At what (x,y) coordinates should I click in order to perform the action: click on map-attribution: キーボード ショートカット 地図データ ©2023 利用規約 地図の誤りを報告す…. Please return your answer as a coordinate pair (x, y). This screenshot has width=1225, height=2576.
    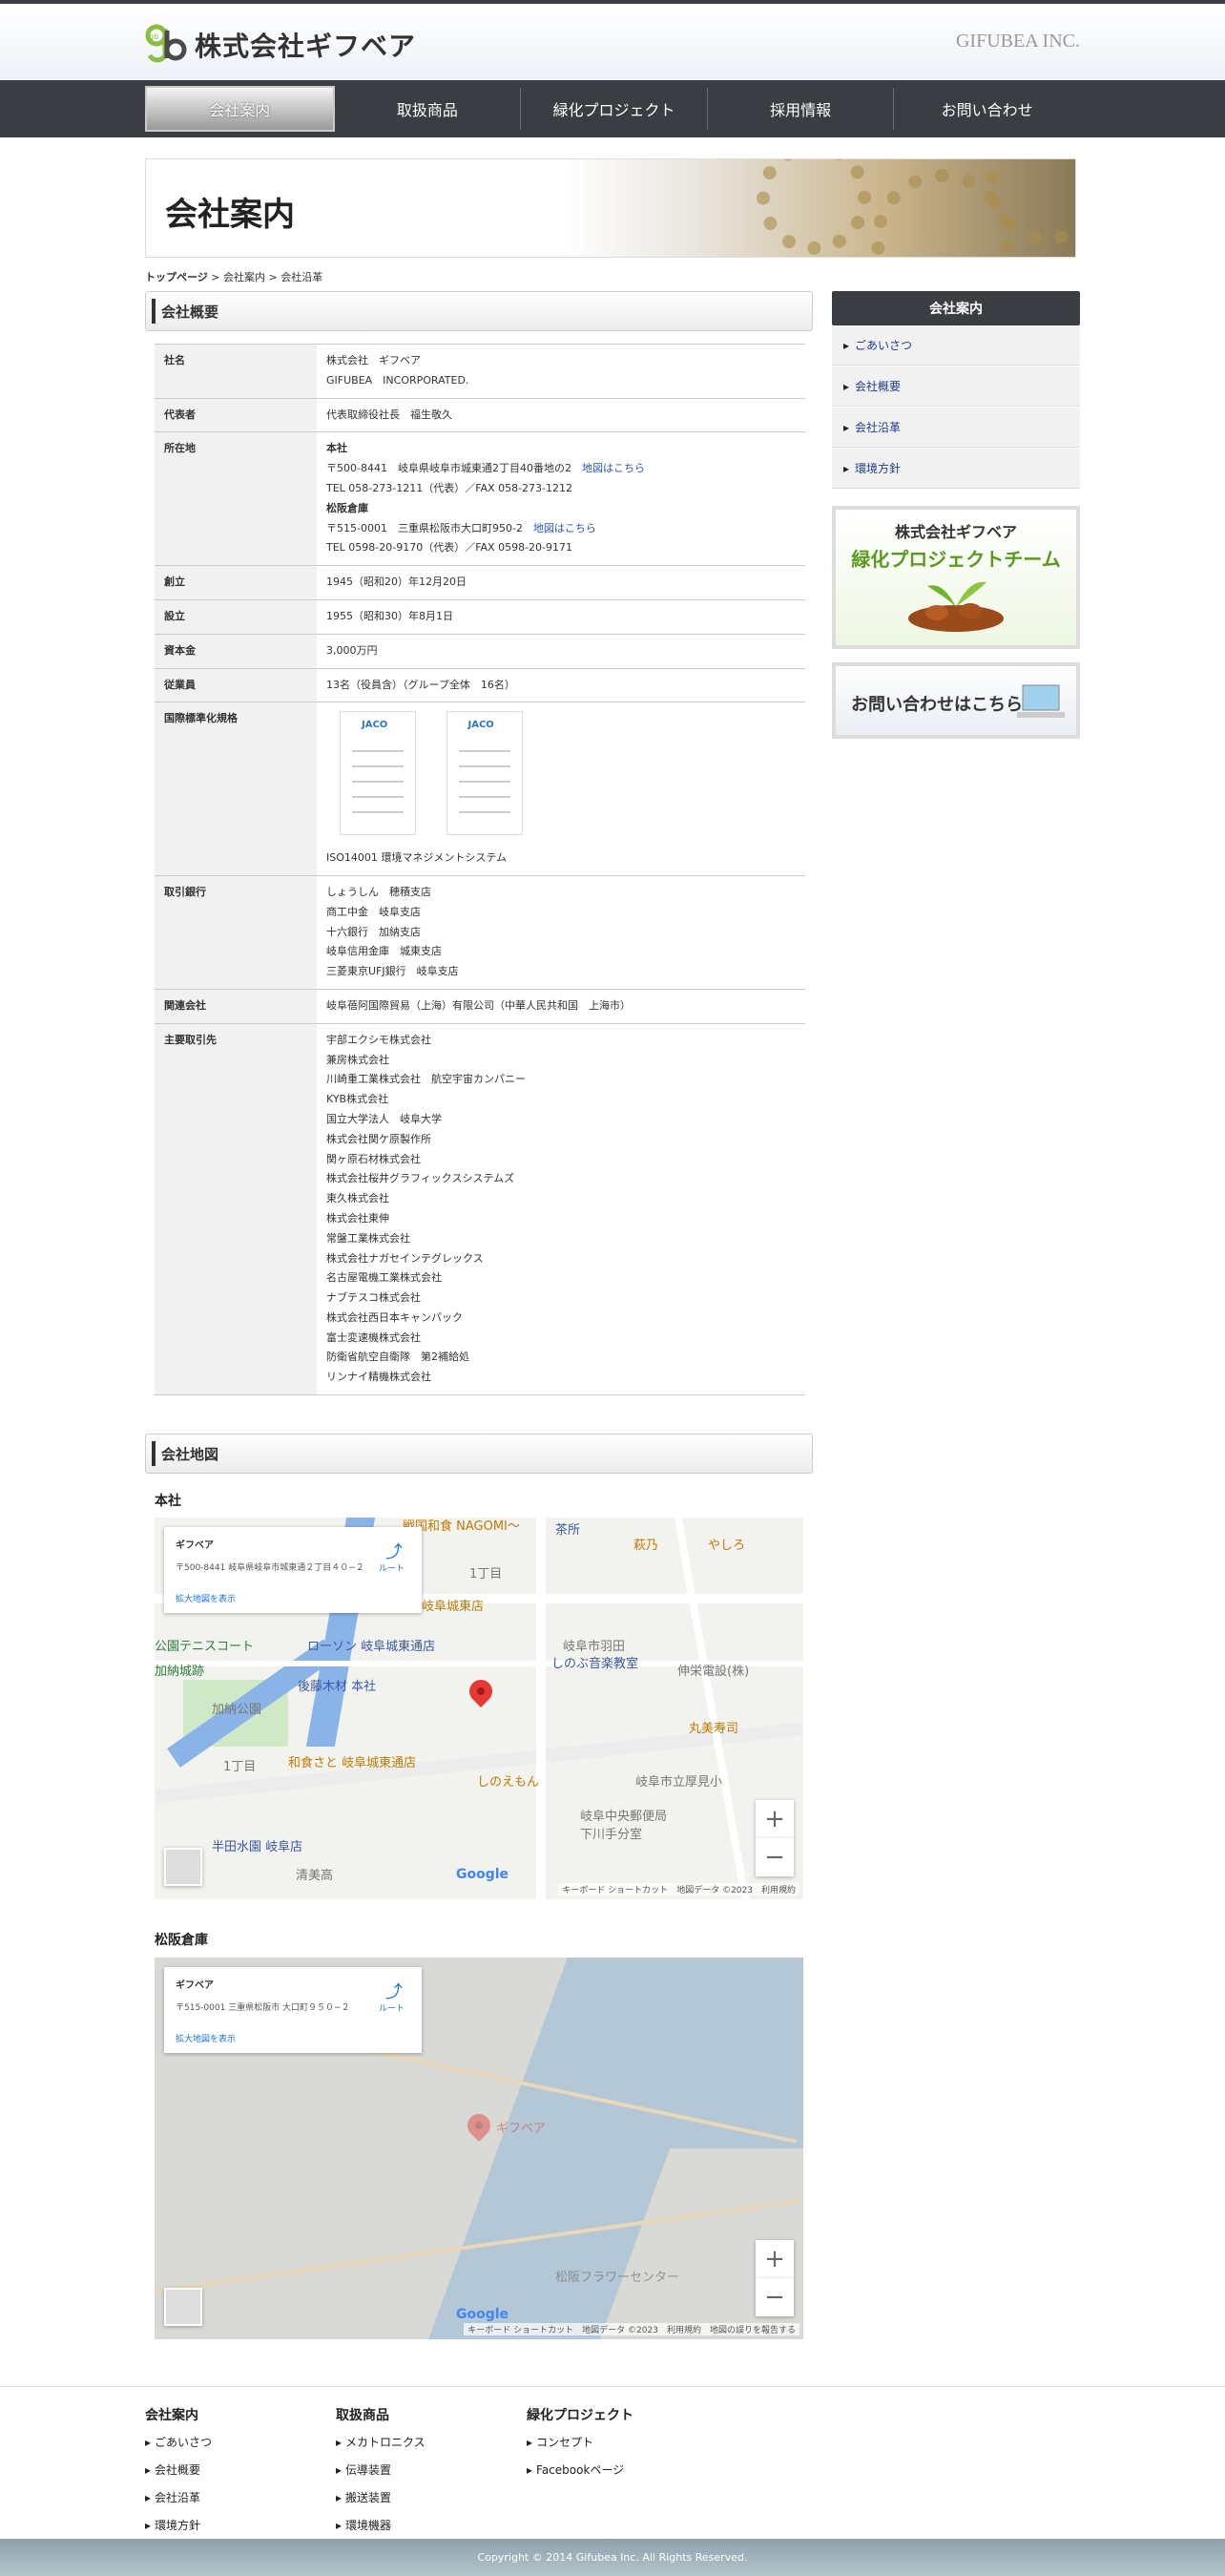
    Looking at the image, I should click on (631, 2329).